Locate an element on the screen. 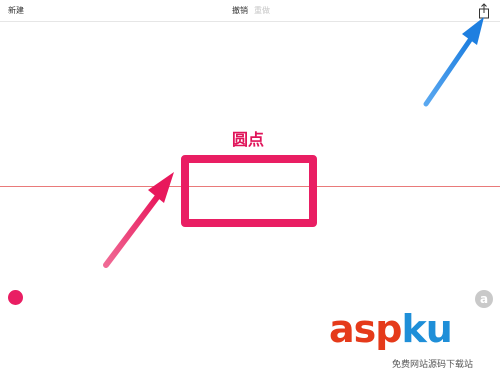 This screenshot has width=500, height=375. rectangle-shape is located at coordinates (249, 191).